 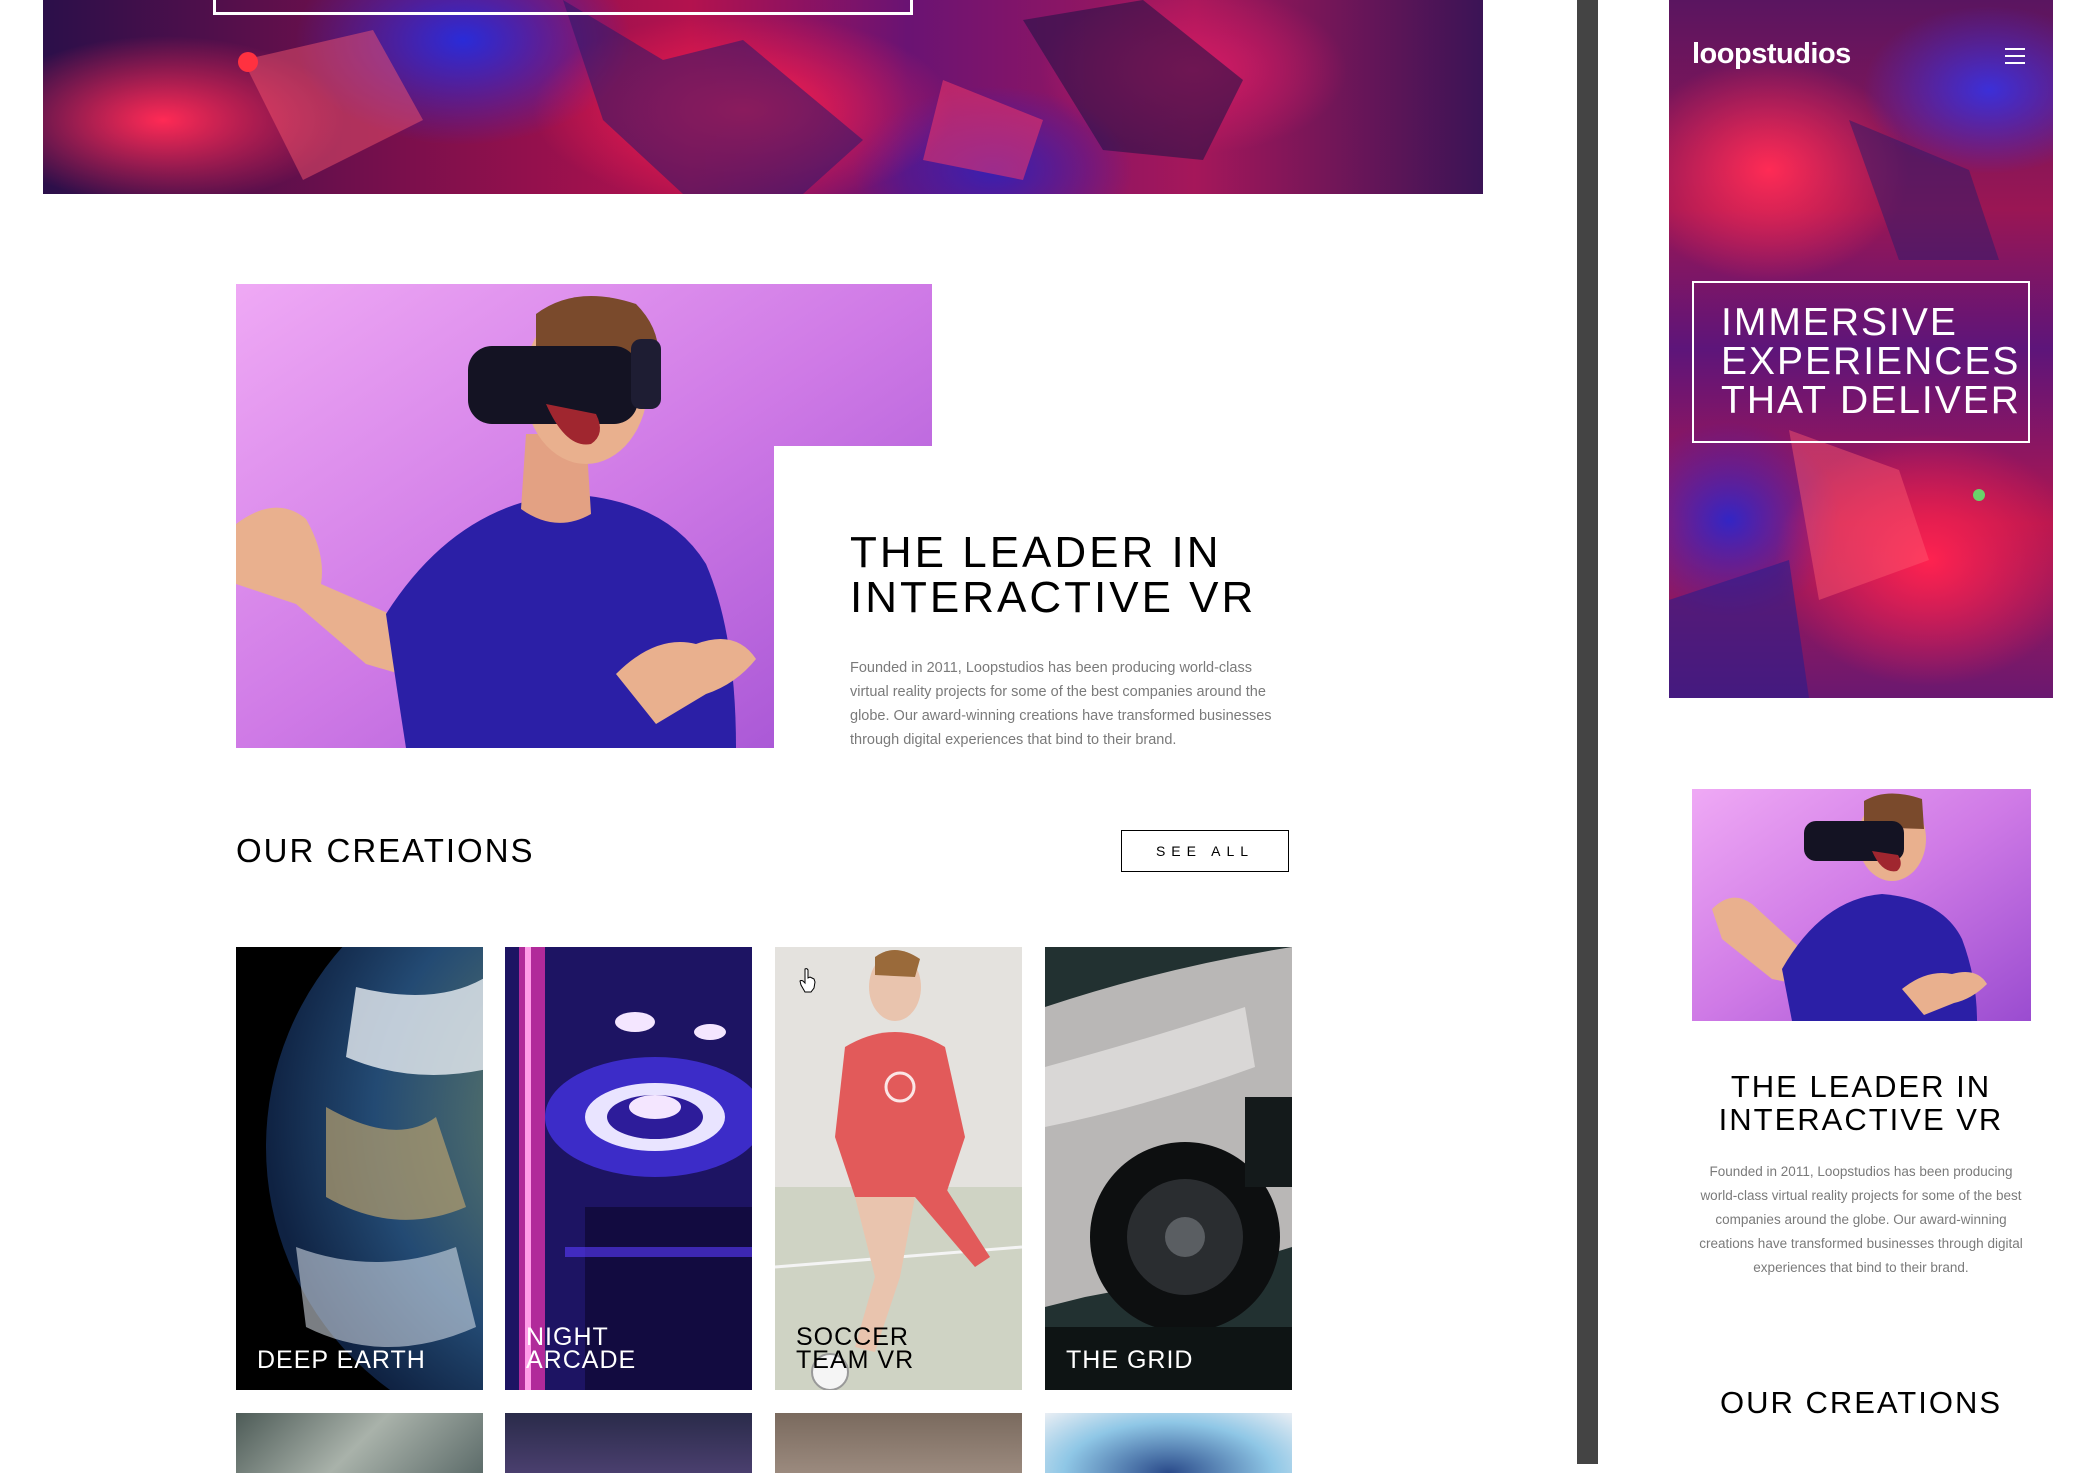 I want to click on mobile-about-title: THE LEADER IN INTERACTIVE VR, so click(x=1861, y=1103).